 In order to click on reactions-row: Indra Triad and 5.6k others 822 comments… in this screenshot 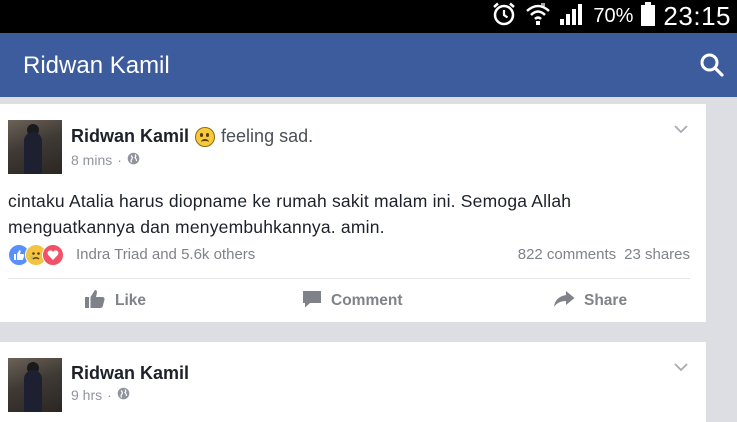, I will do `click(349, 254)`.